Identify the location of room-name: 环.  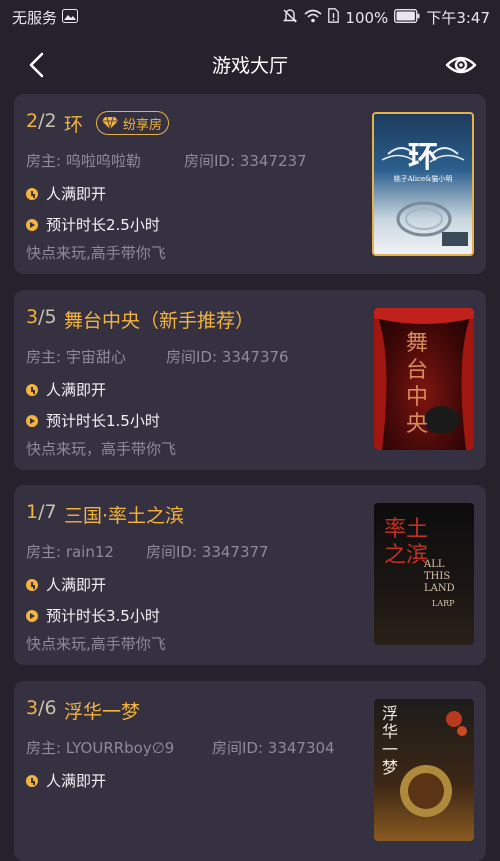
(74, 125).